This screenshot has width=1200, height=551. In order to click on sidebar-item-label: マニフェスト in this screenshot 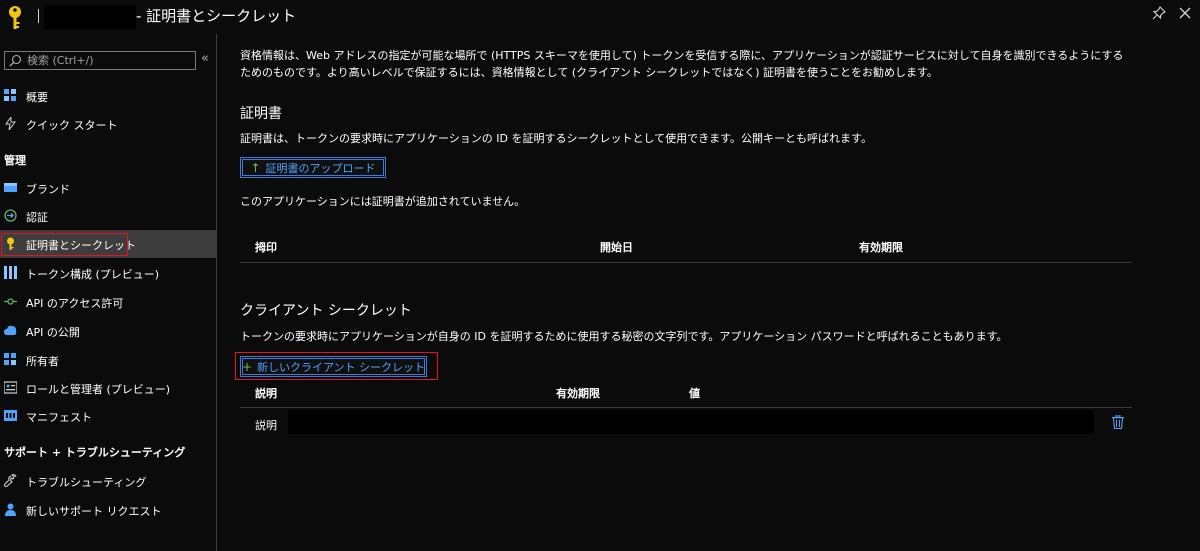, I will do `click(59, 417)`.